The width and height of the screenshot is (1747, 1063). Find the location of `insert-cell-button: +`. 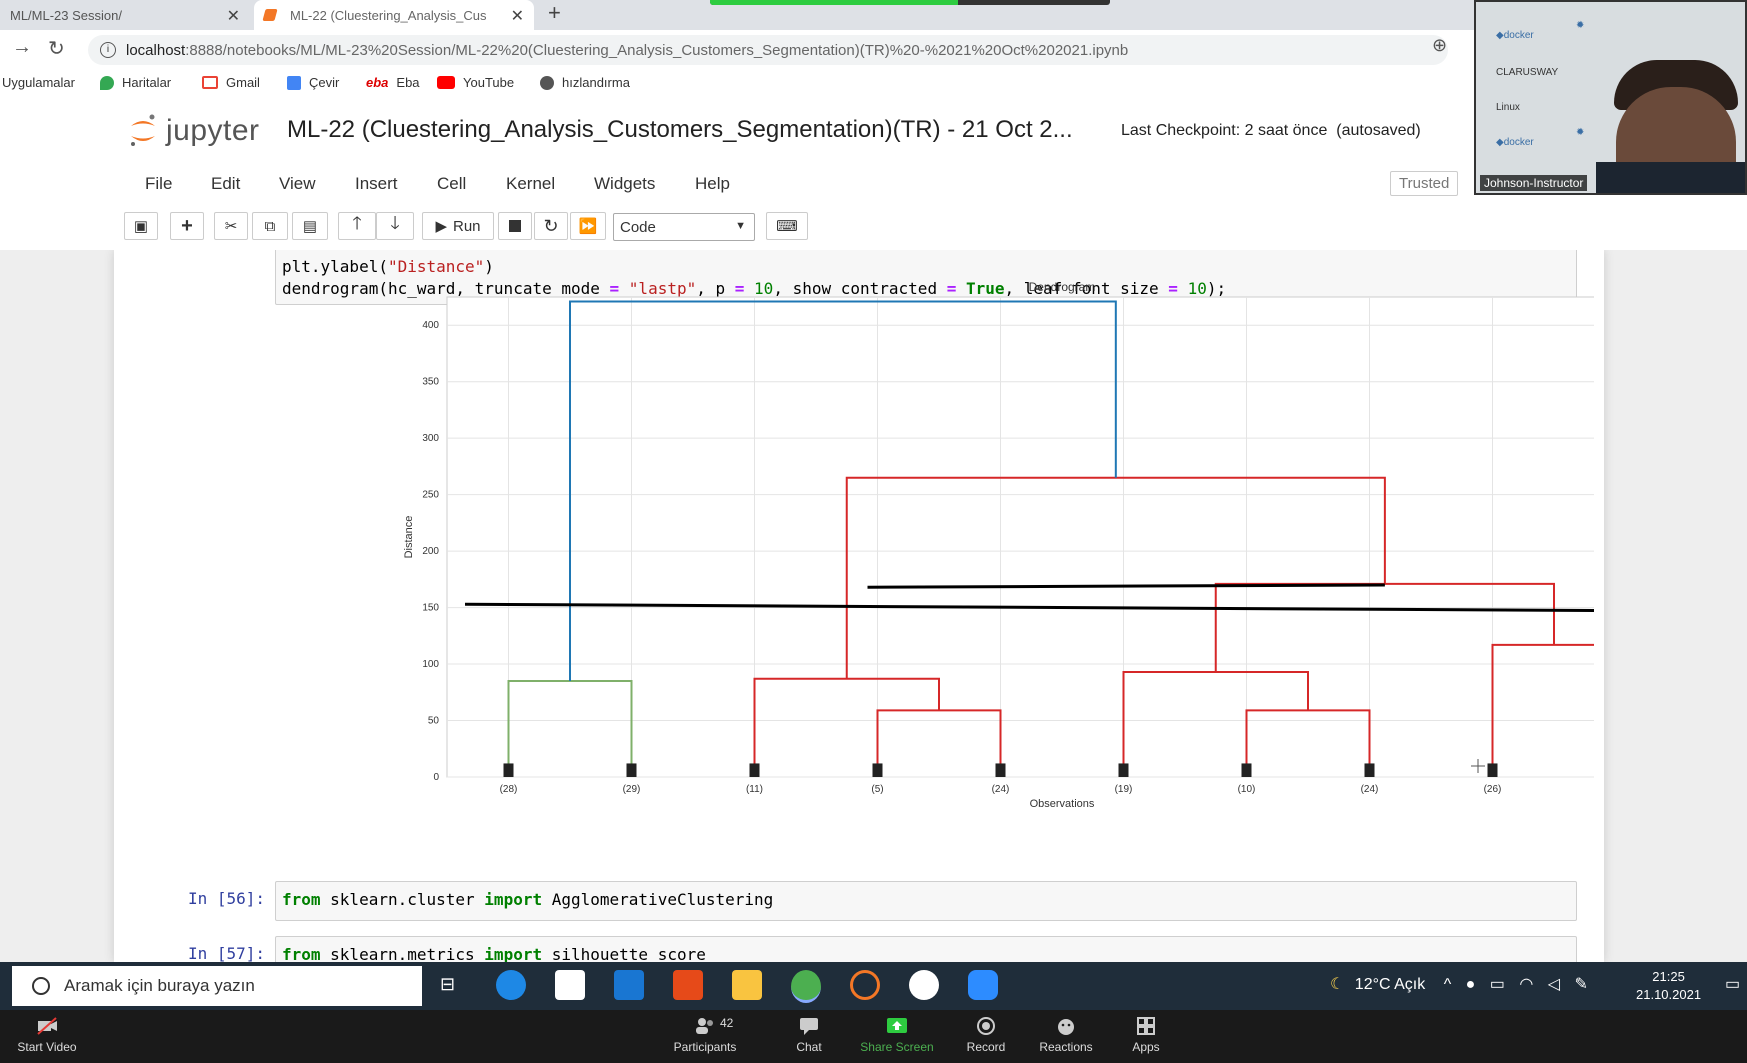

insert-cell-button: + is located at coordinates (187, 226).